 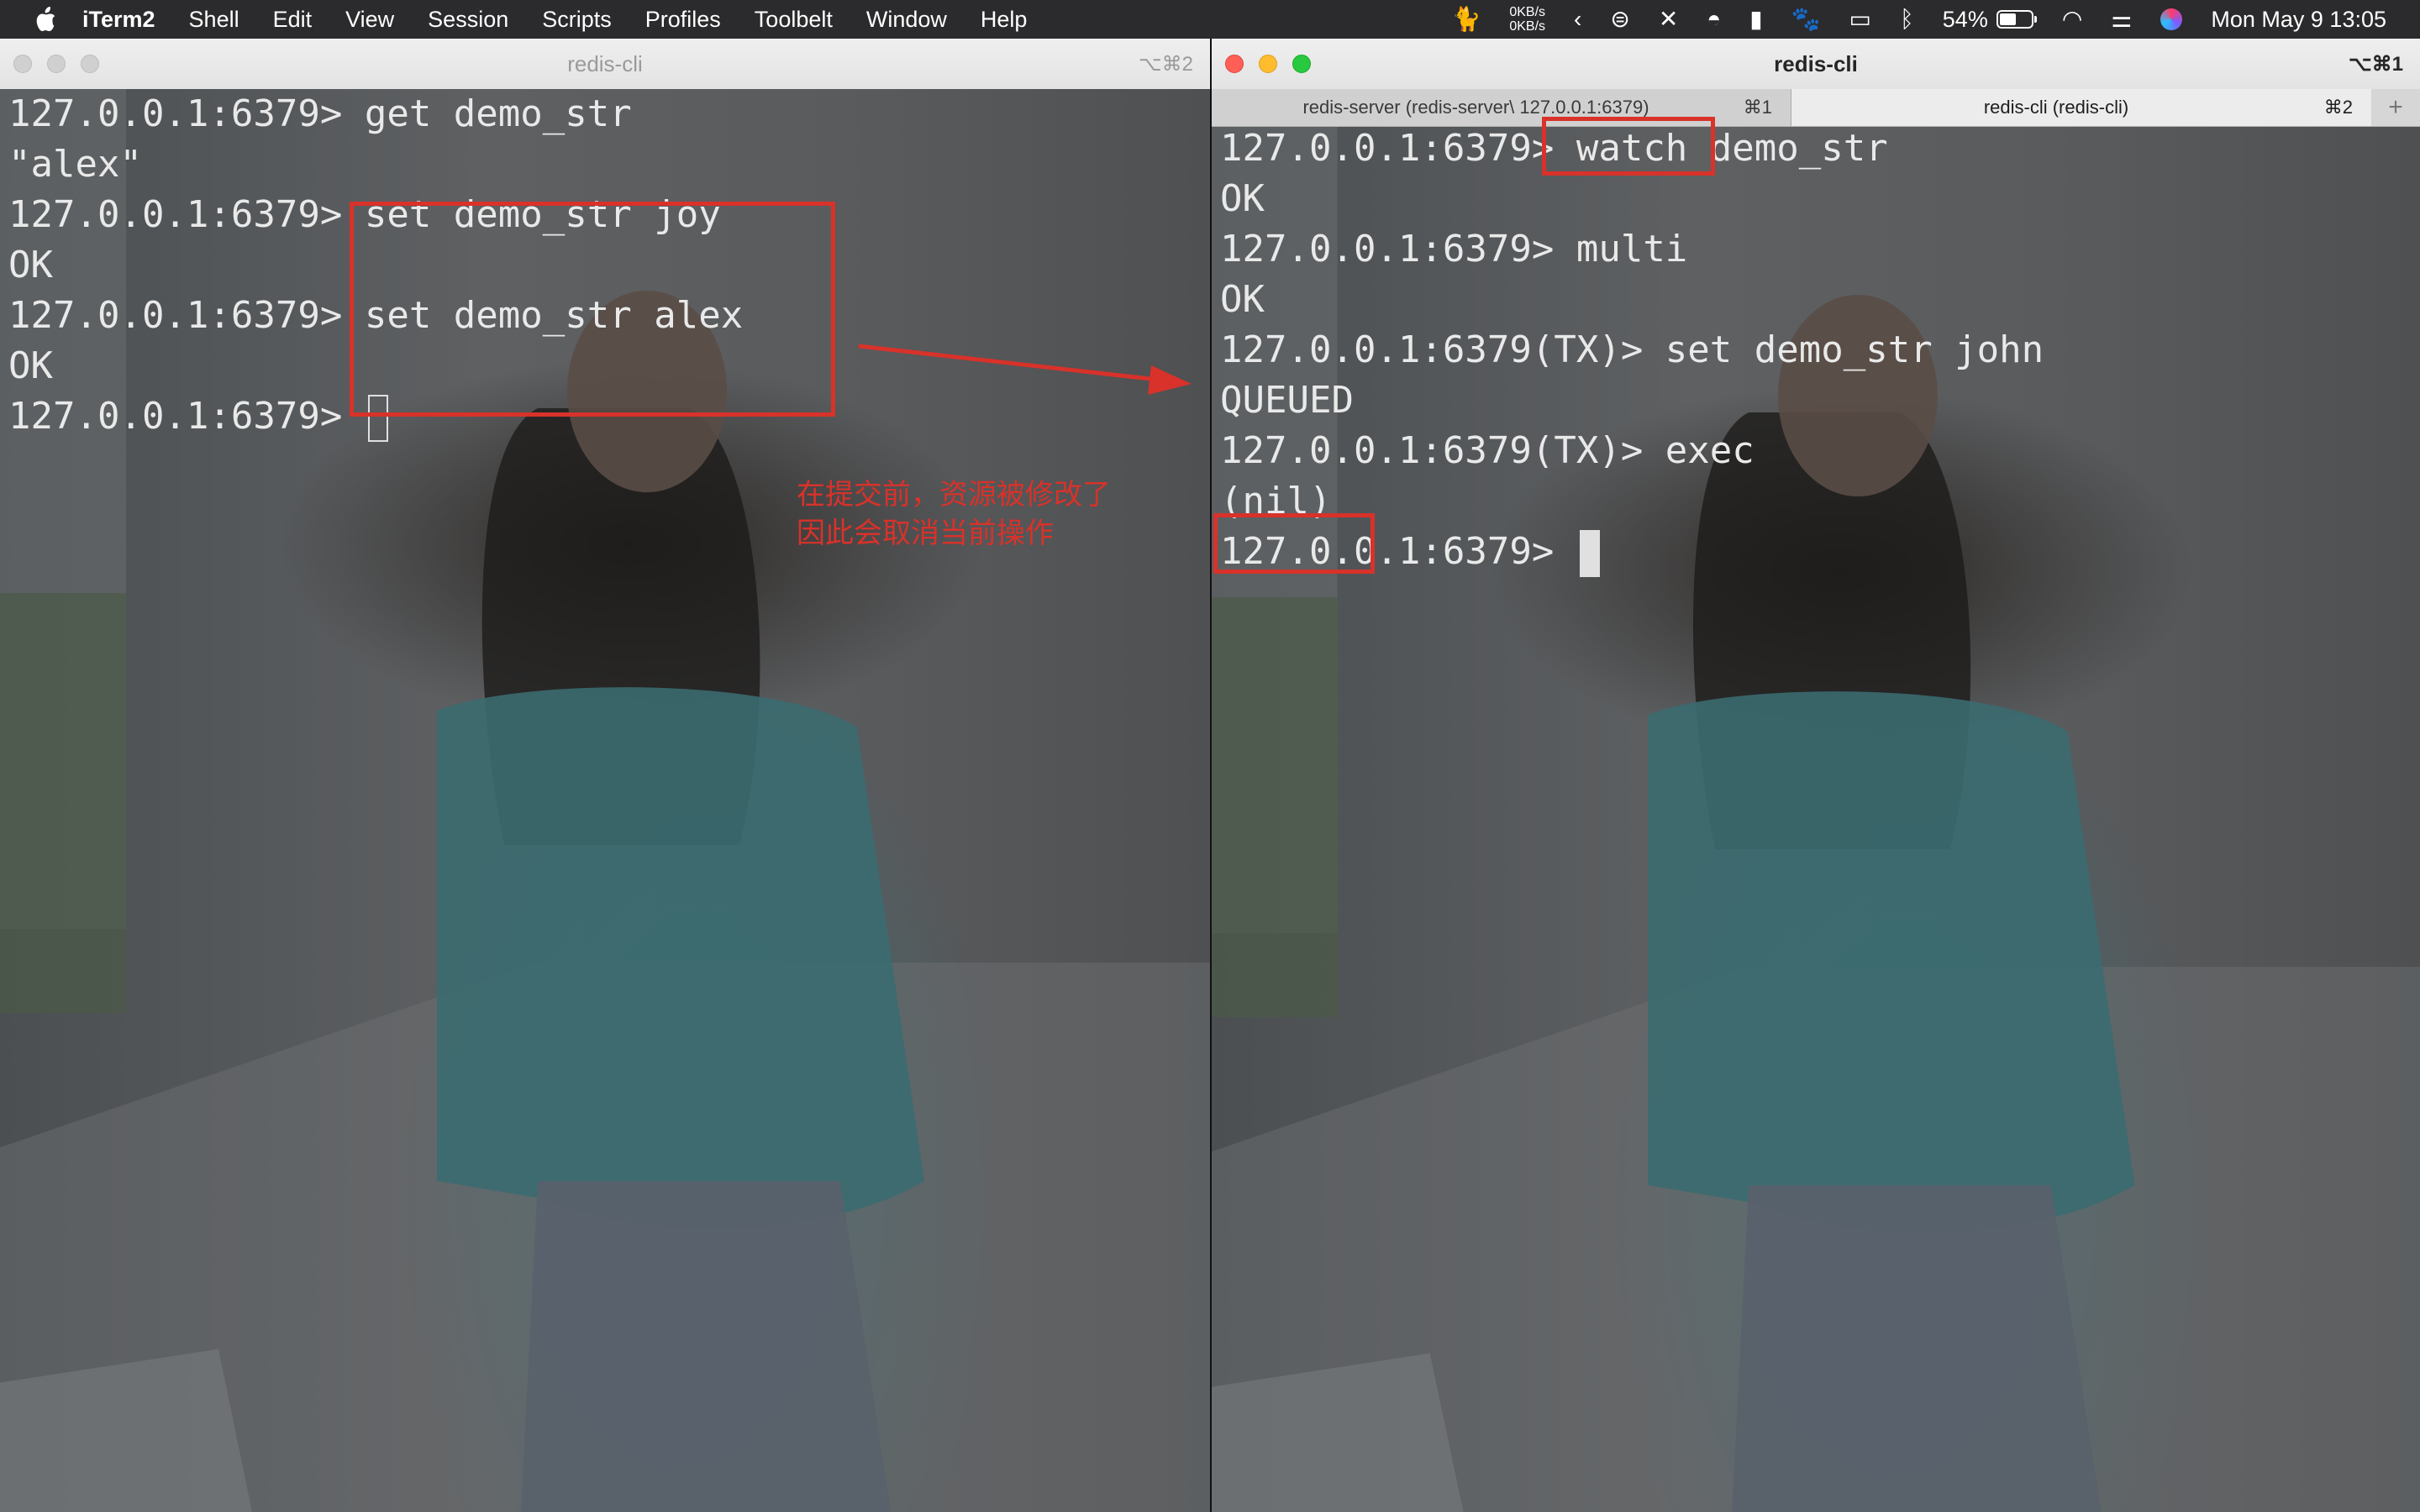 I want to click on right-window-title: redis-cli, so click(x=1816, y=63).